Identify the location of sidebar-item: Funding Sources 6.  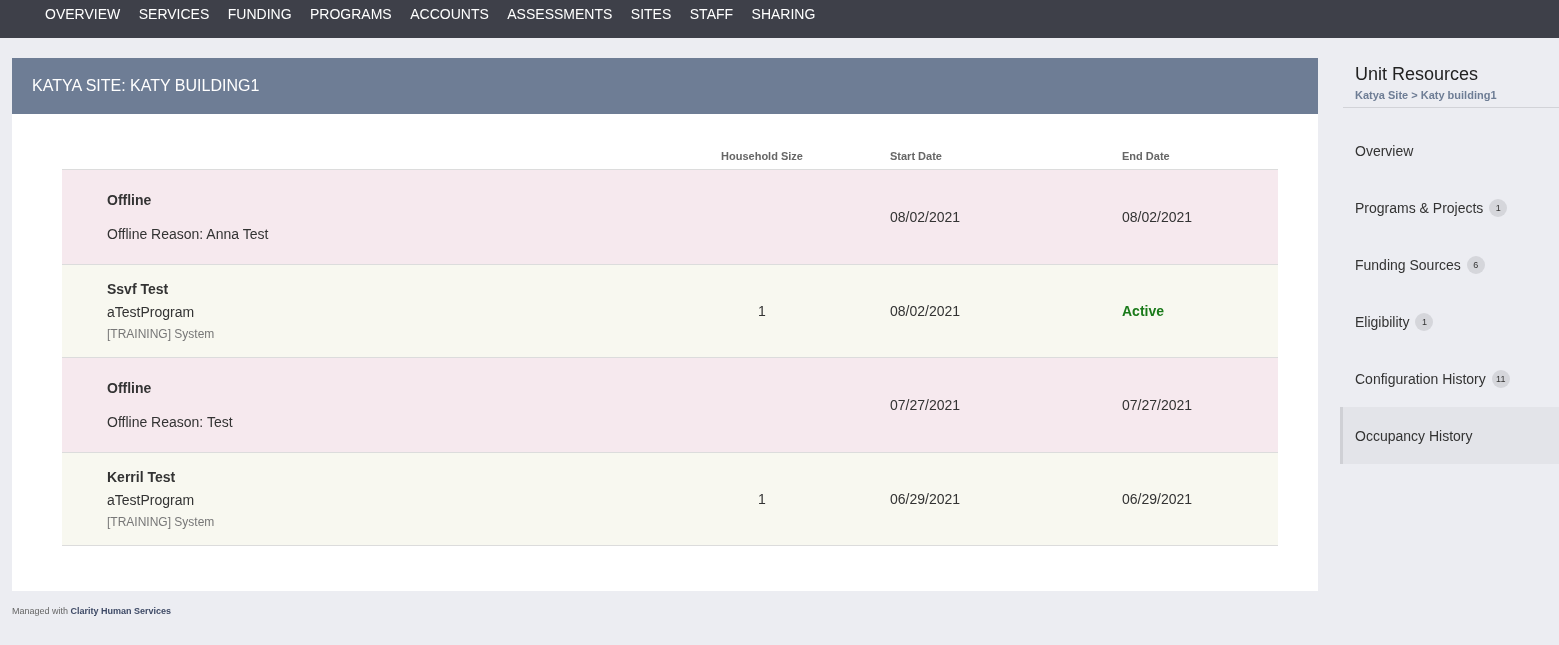
(1449, 264).